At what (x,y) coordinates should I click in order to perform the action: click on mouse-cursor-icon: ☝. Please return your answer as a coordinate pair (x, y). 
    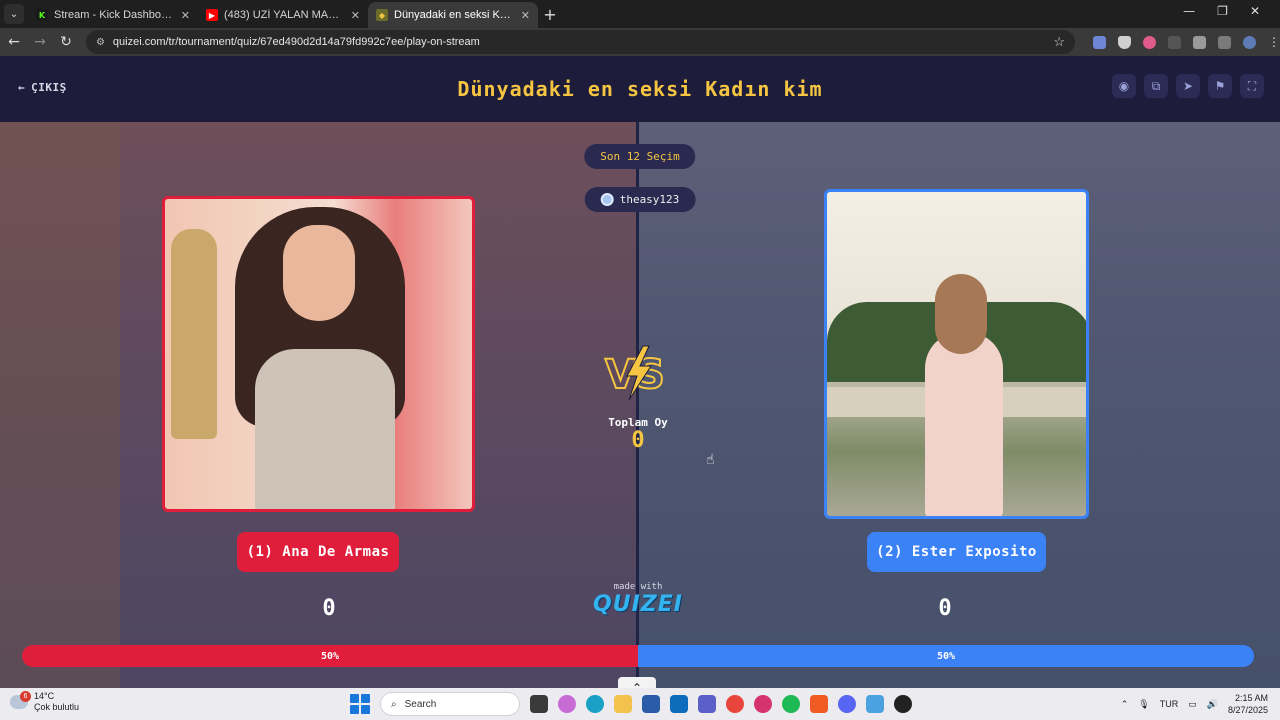
    Looking at the image, I should click on (710, 460).